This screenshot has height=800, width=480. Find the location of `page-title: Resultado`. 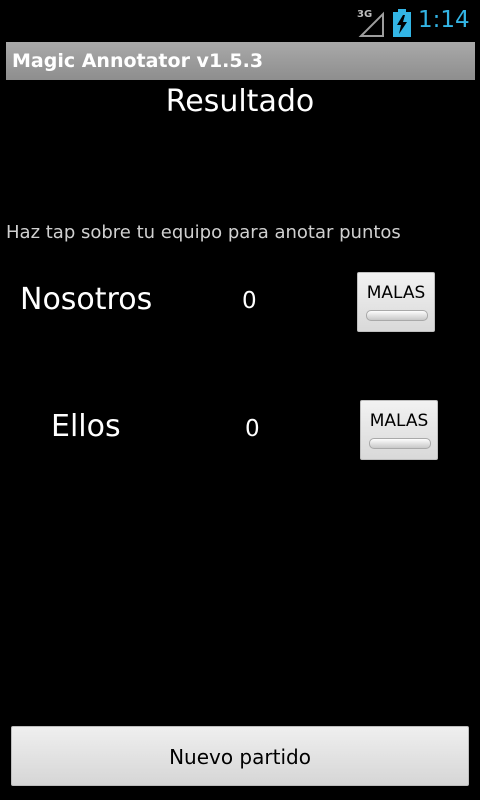

page-title: Resultado is located at coordinates (240, 101).